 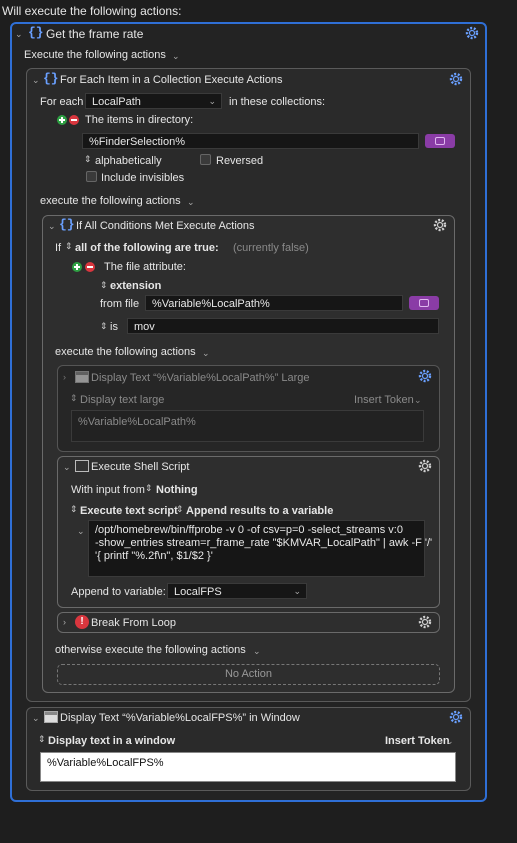 I want to click on group-braces-icon: {}, so click(x=36, y=32).